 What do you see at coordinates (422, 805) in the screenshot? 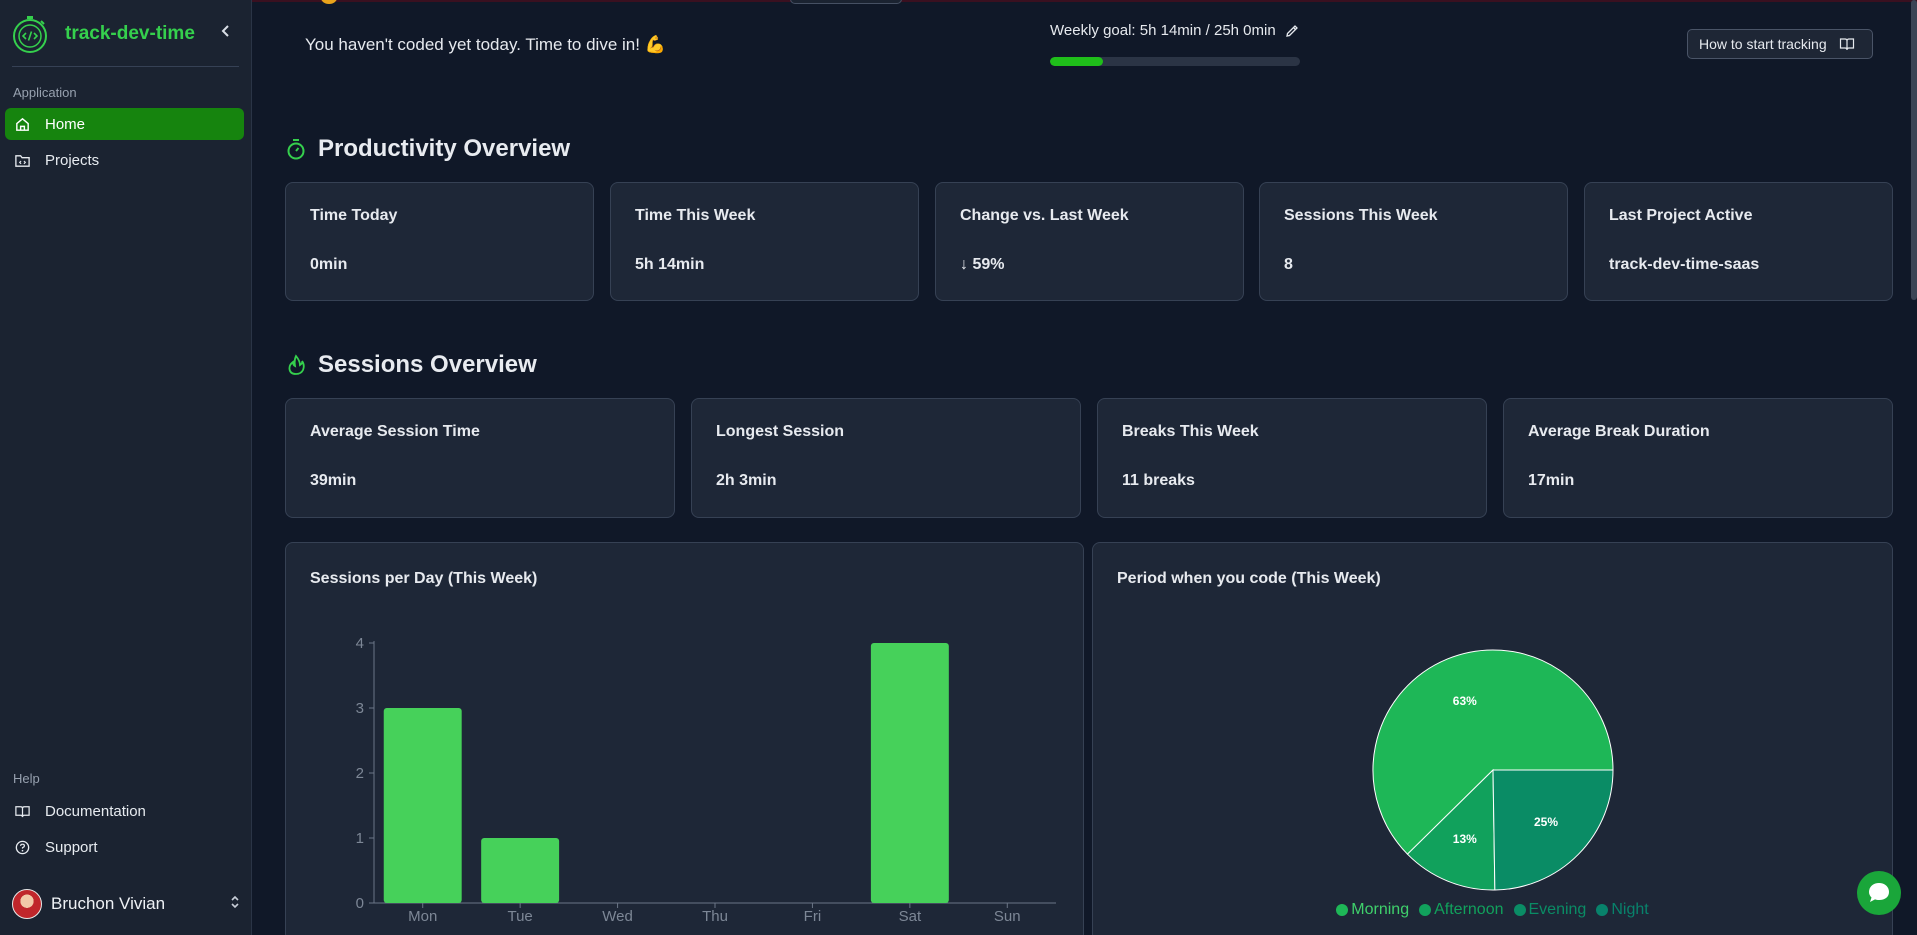
I see `bar-mon` at bounding box center [422, 805].